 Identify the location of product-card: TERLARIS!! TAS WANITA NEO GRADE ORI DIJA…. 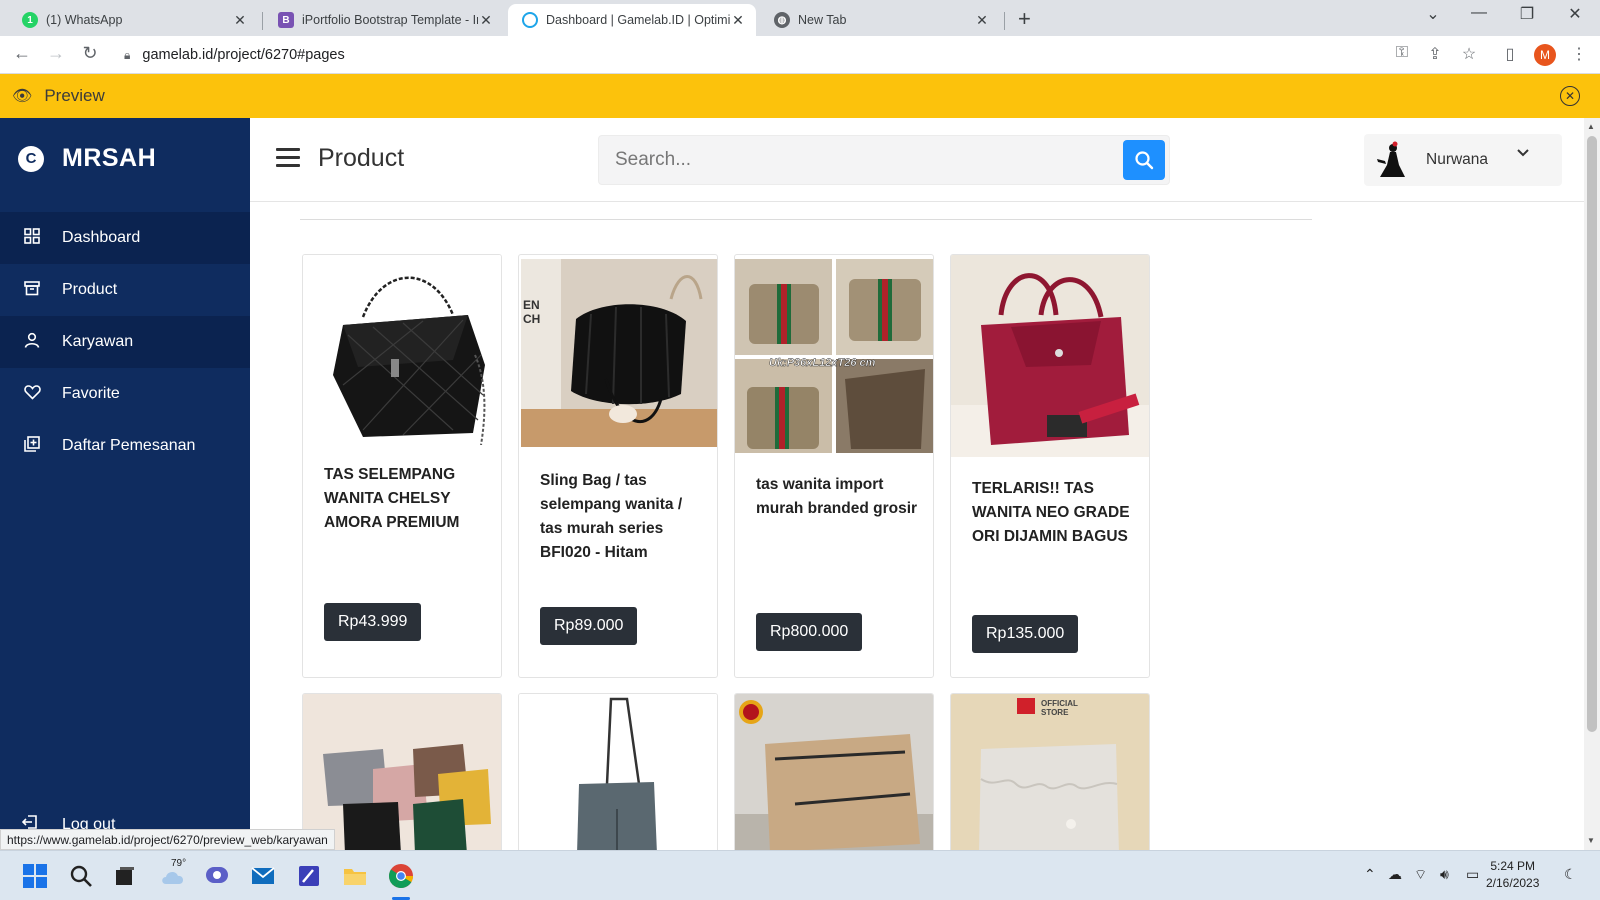
(1050, 466).